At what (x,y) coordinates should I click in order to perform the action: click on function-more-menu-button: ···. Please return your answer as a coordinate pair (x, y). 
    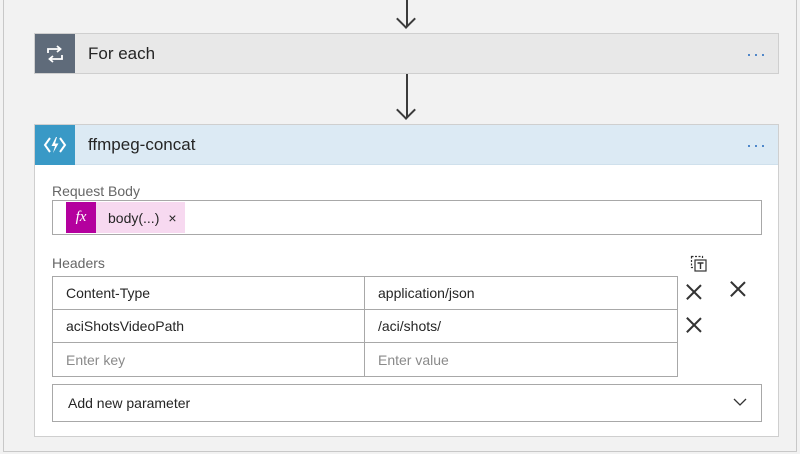
    Looking at the image, I should click on (756, 145).